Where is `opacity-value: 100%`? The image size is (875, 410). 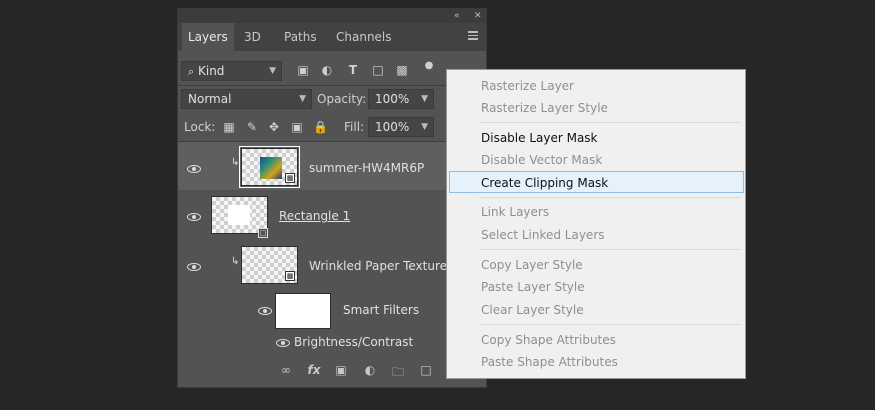 opacity-value: 100% is located at coordinates (392, 99).